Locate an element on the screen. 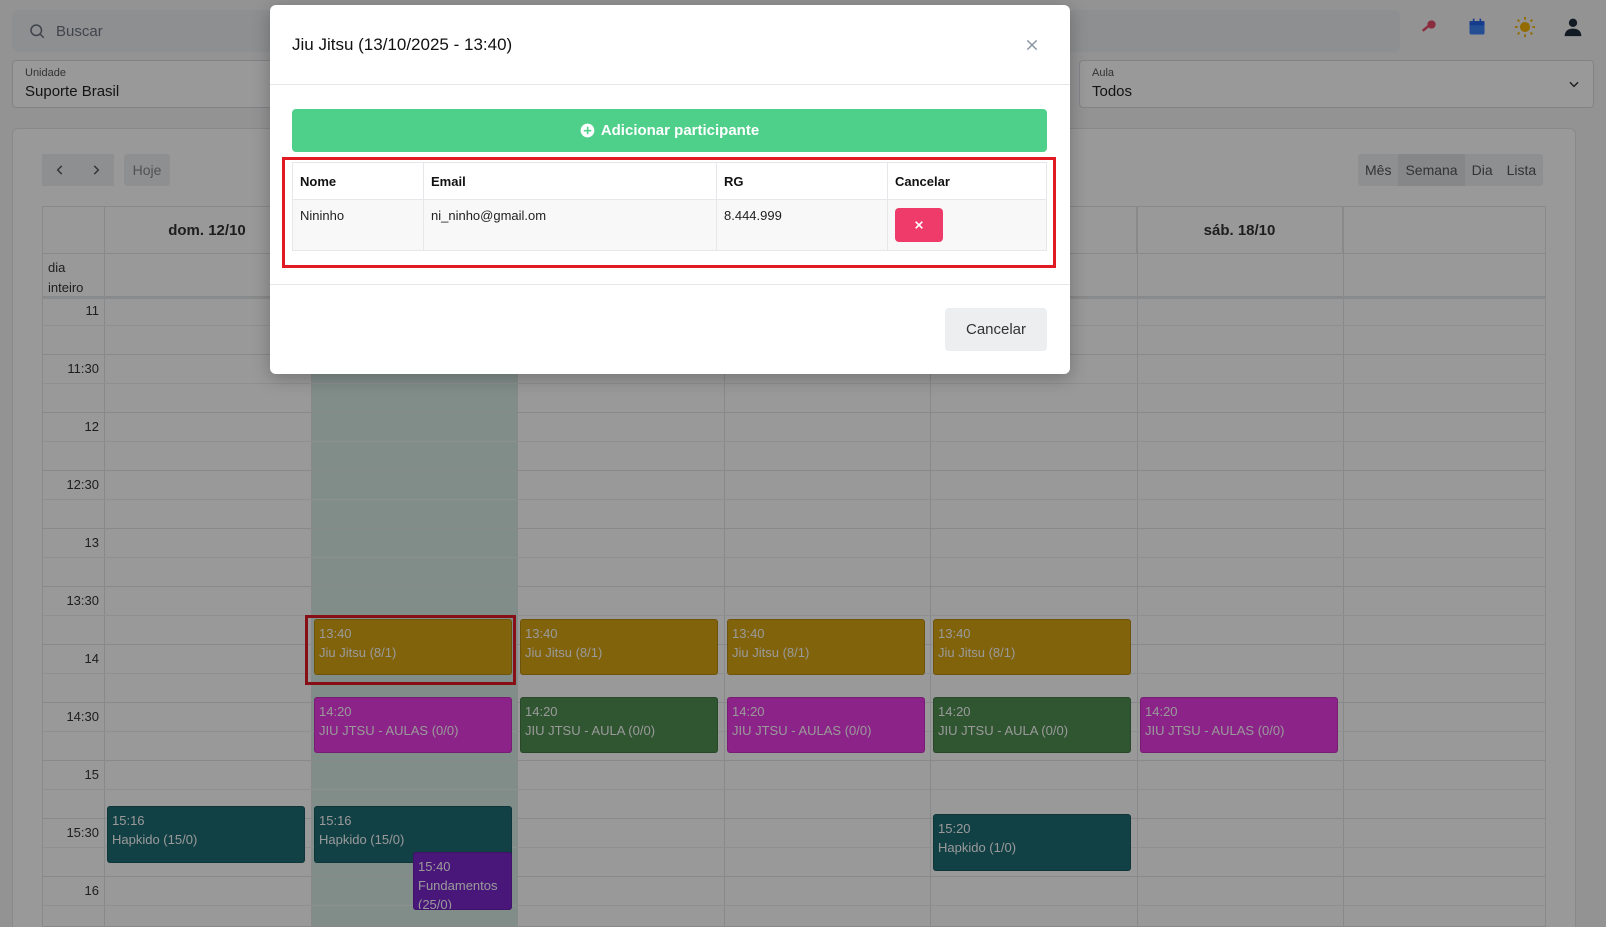  add-participant-button: Adicionar participante is located at coordinates (669, 130).